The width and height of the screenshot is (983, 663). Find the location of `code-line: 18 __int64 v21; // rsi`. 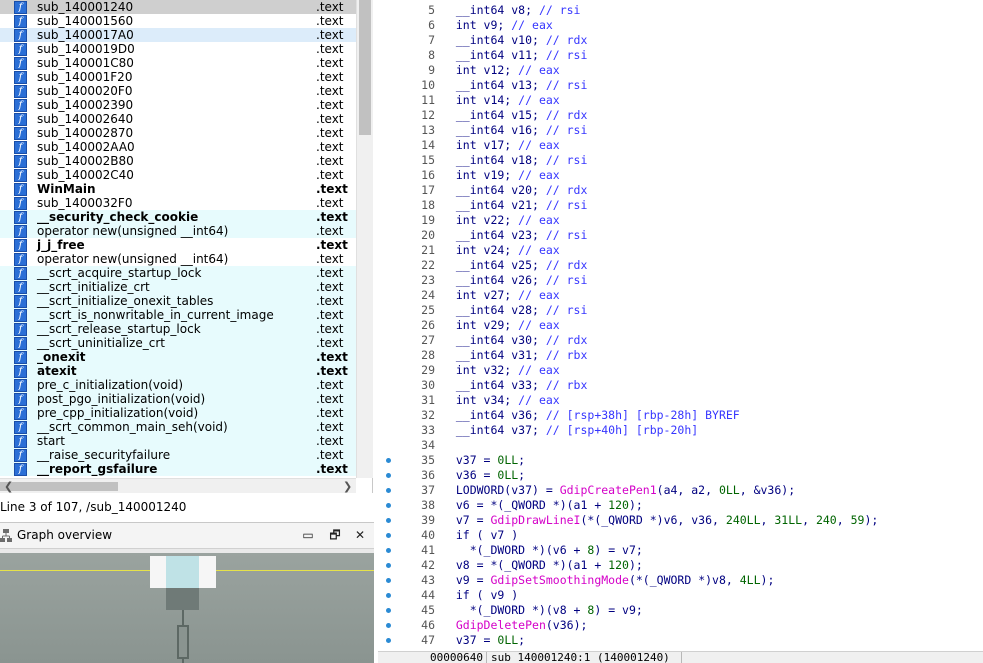

code-line: 18 __int64 v21; // rsi is located at coordinates (680, 205).